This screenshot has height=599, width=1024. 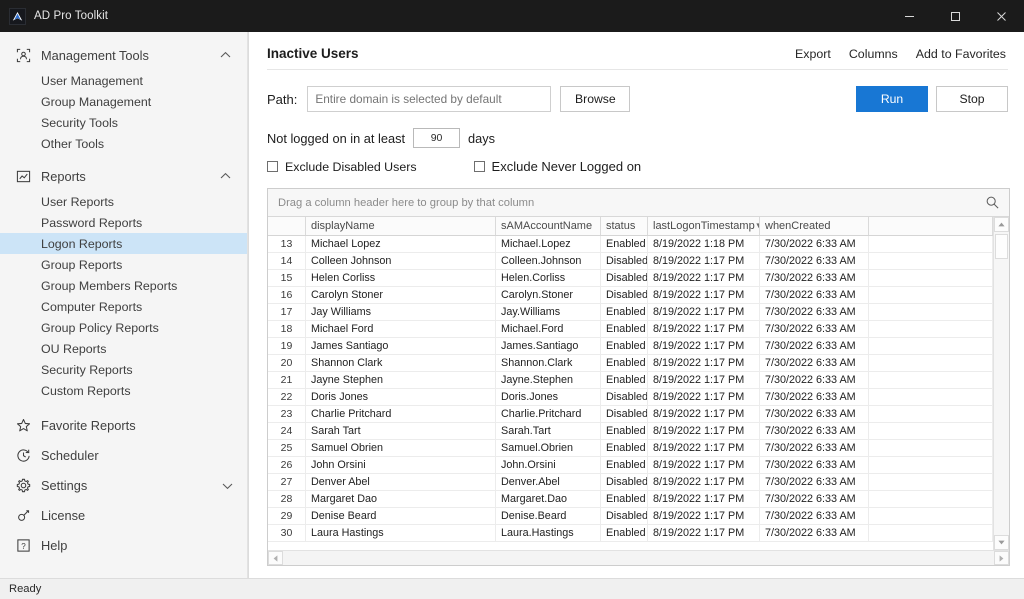 What do you see at coordinates (123, 545) in the screenshot?
I see `sidebar-item-help: ? Help` at bounding box center [123, 545].